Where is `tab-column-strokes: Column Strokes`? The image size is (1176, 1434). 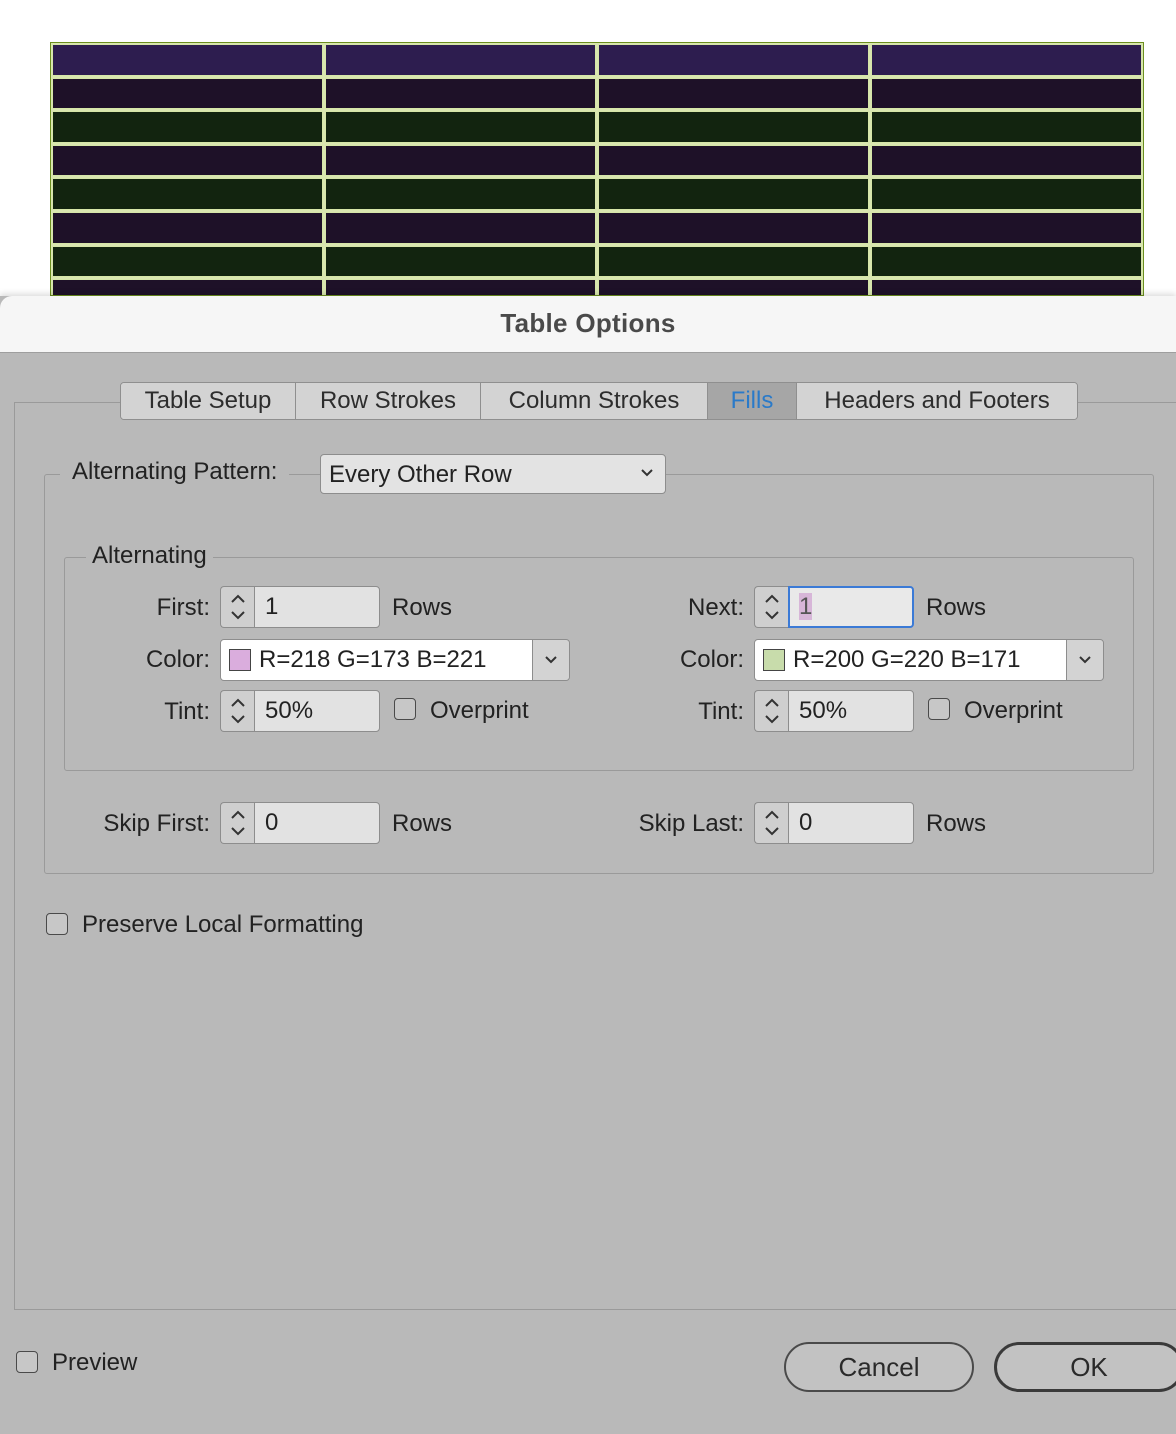 tab-column-strokes: Column Strokes is located at coordinates (594, 401).